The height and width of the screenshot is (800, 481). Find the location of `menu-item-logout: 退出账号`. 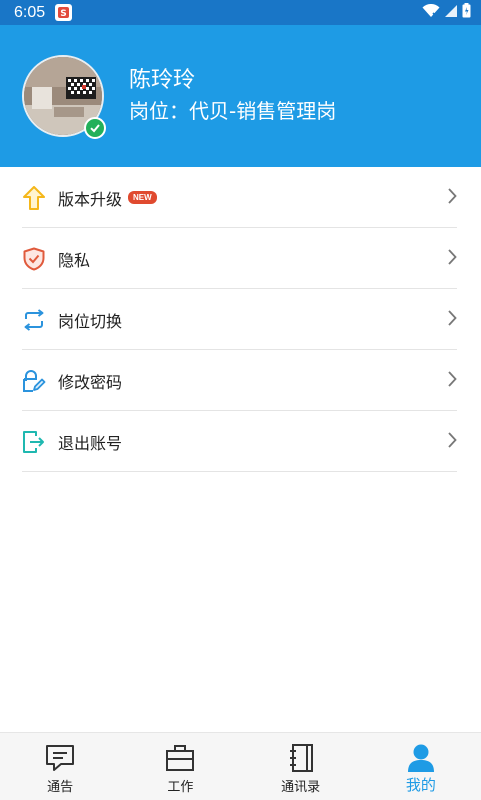

menu-item-logout: 退出账号 is located at coordinates (240, 441).